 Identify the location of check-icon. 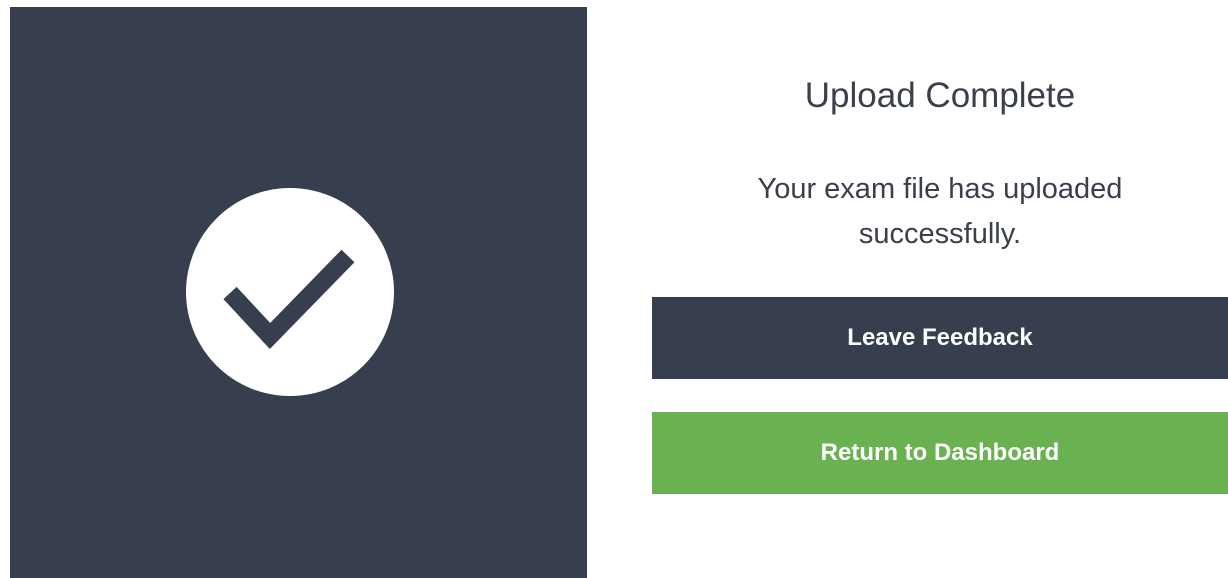
(289, 299).